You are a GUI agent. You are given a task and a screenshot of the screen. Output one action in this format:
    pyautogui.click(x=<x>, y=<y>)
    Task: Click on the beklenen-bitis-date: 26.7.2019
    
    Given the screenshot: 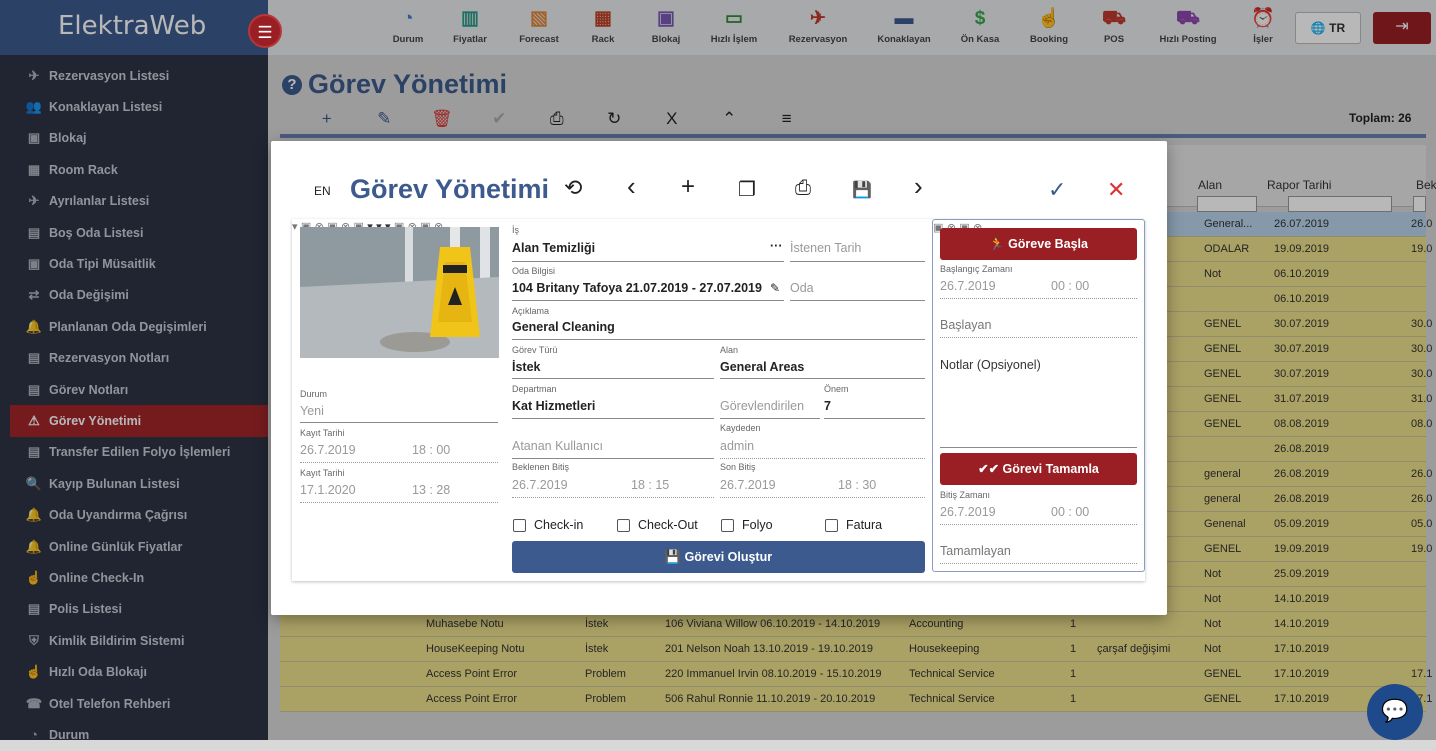 What is the action you would take?
    pyautogui.click(x=540, y=485)
    